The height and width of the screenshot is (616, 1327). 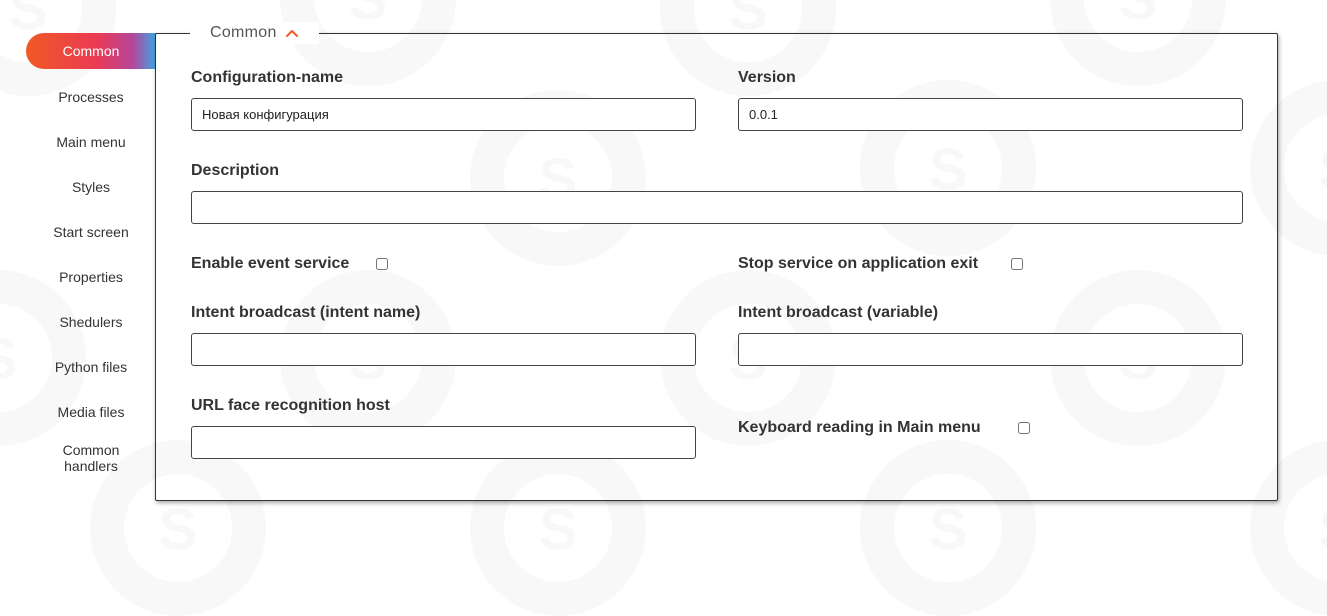 What do you see at coordinates (717, 207) in the screenshot?
I see `description-input` at bounding box center [717, 207].